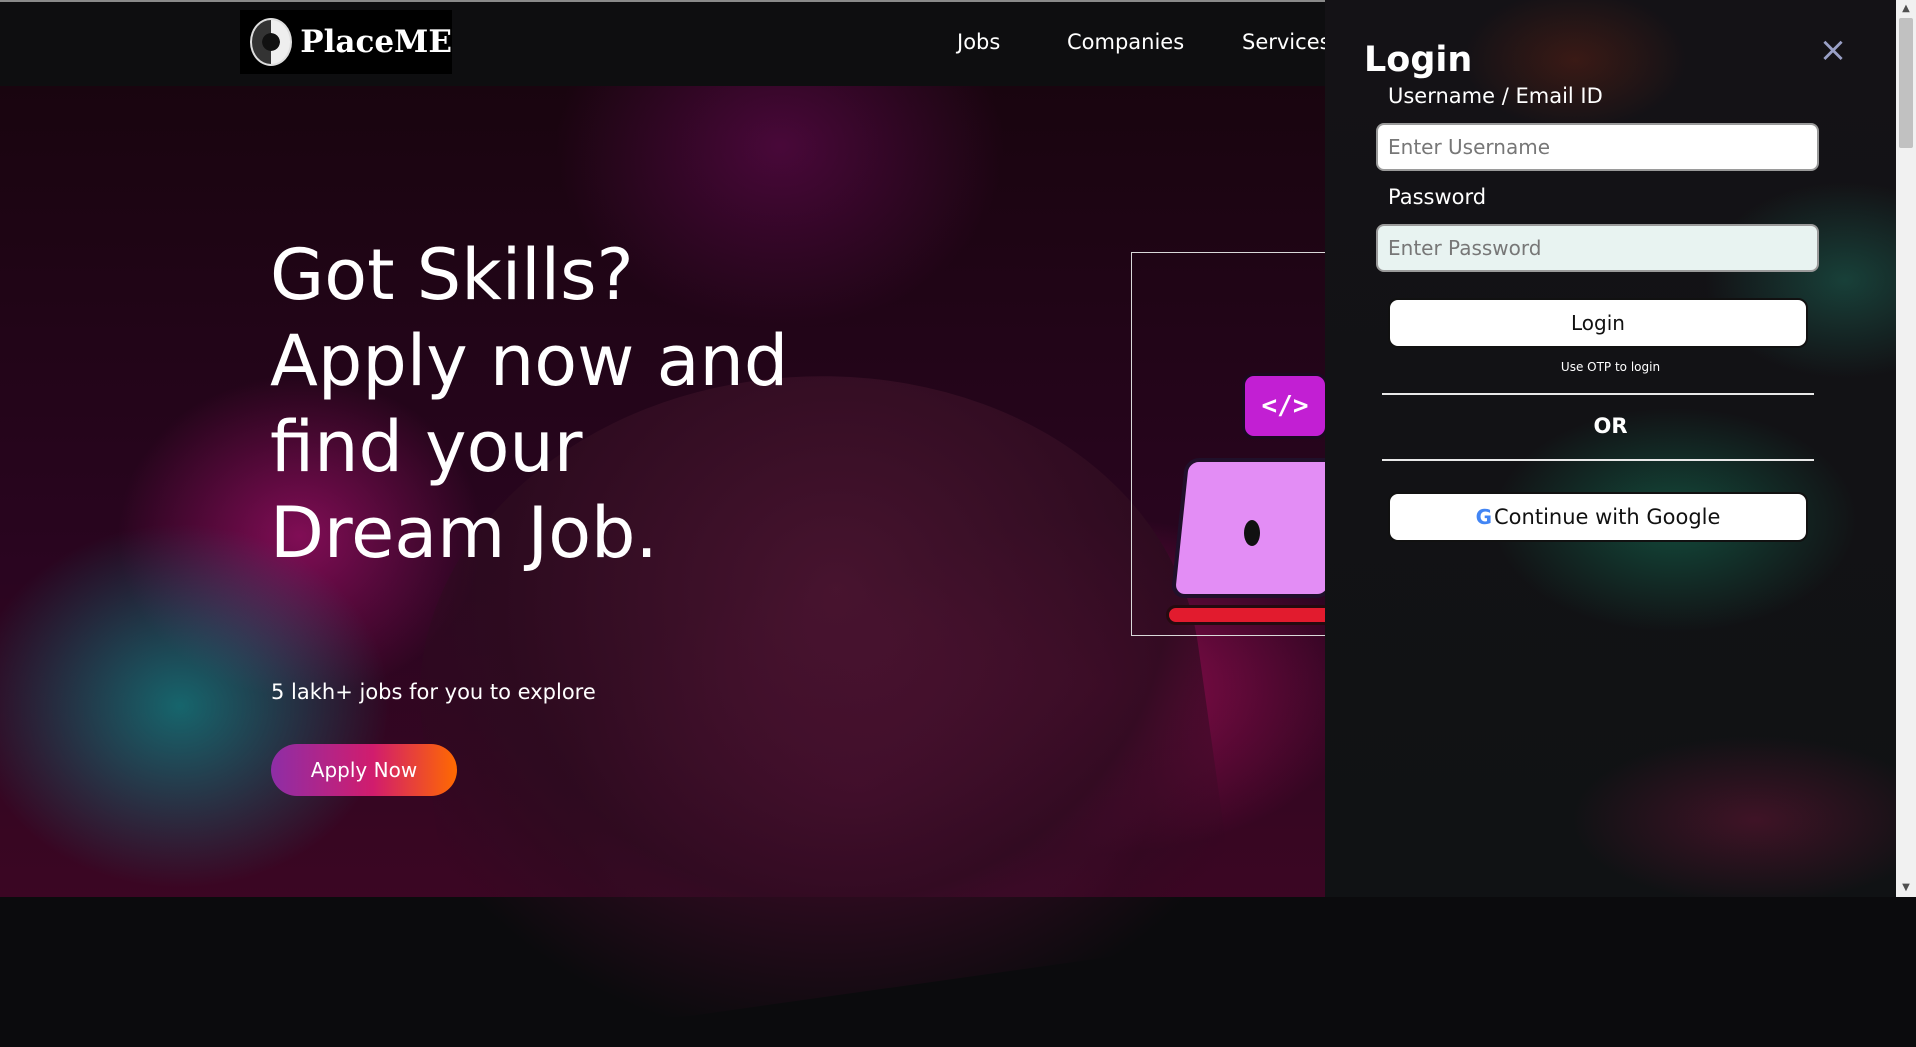 The height and width of the screenshot is (1047, 1916). What do you see at coordinates (1906, 83) in the screenshot?
I see `scrollbar-thumb` at bounding box center [1906, 83].